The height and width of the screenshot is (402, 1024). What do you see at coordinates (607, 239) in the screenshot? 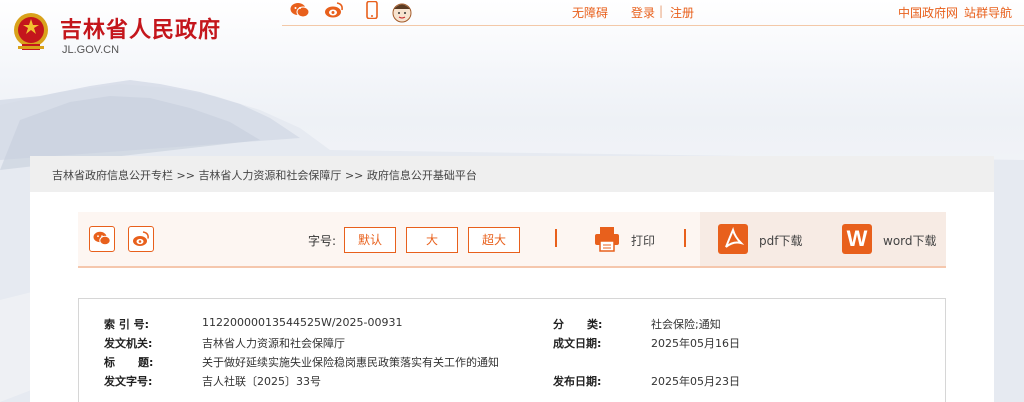
I see `printer-icon` at bounding box center [607, 239].